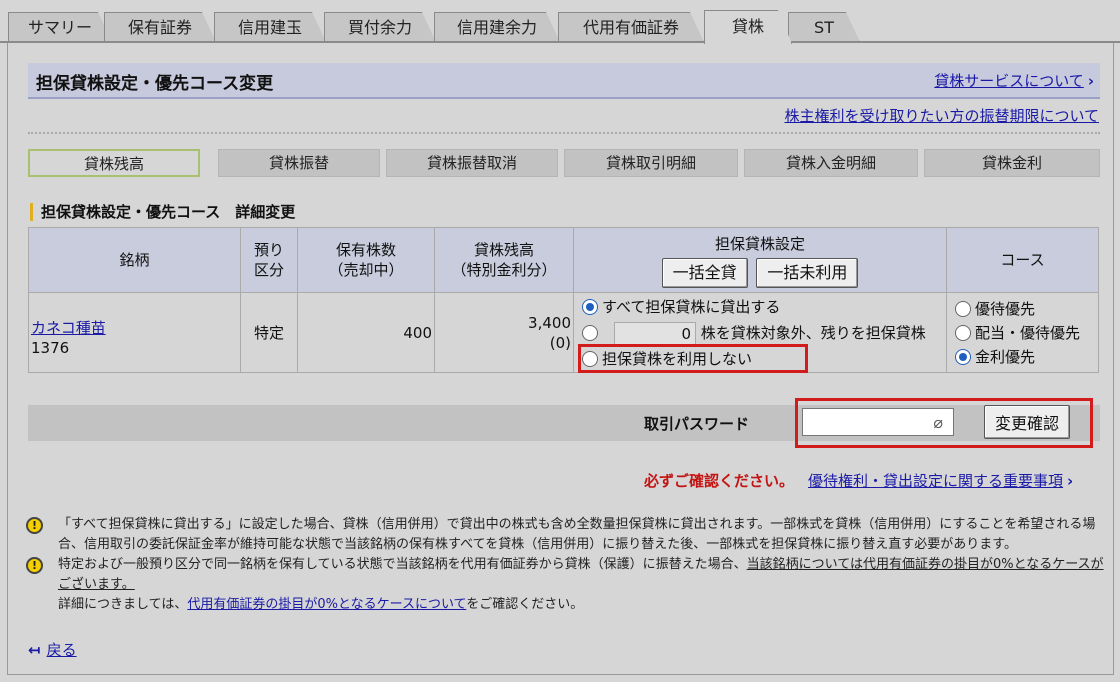 The height and width of the screenshot is (682, 1120). What do you see at coordinates (704, 273) in the screenshot?
I see `bulk-lend-all-button: 一括全貸` at bounding box center [704, 273].